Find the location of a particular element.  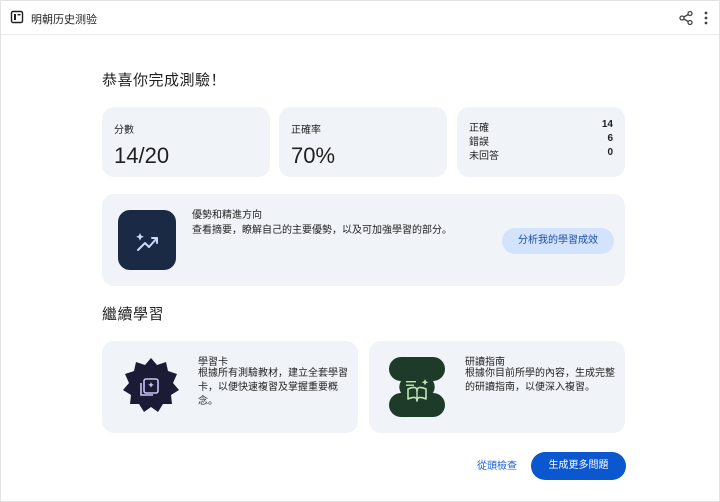

breakdown-correct-row: 正確 14 is located at coordinates (541, 126).